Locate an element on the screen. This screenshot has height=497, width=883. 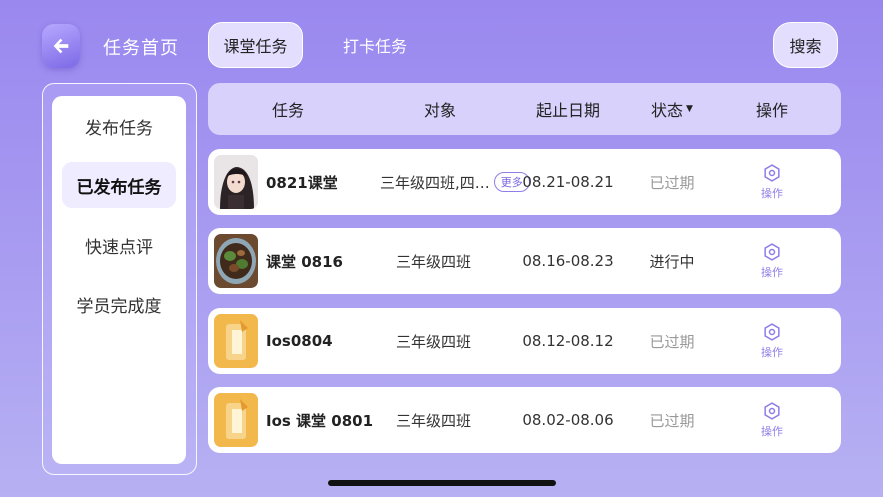
column-action: 操作 is located at coordinates (771, 110).